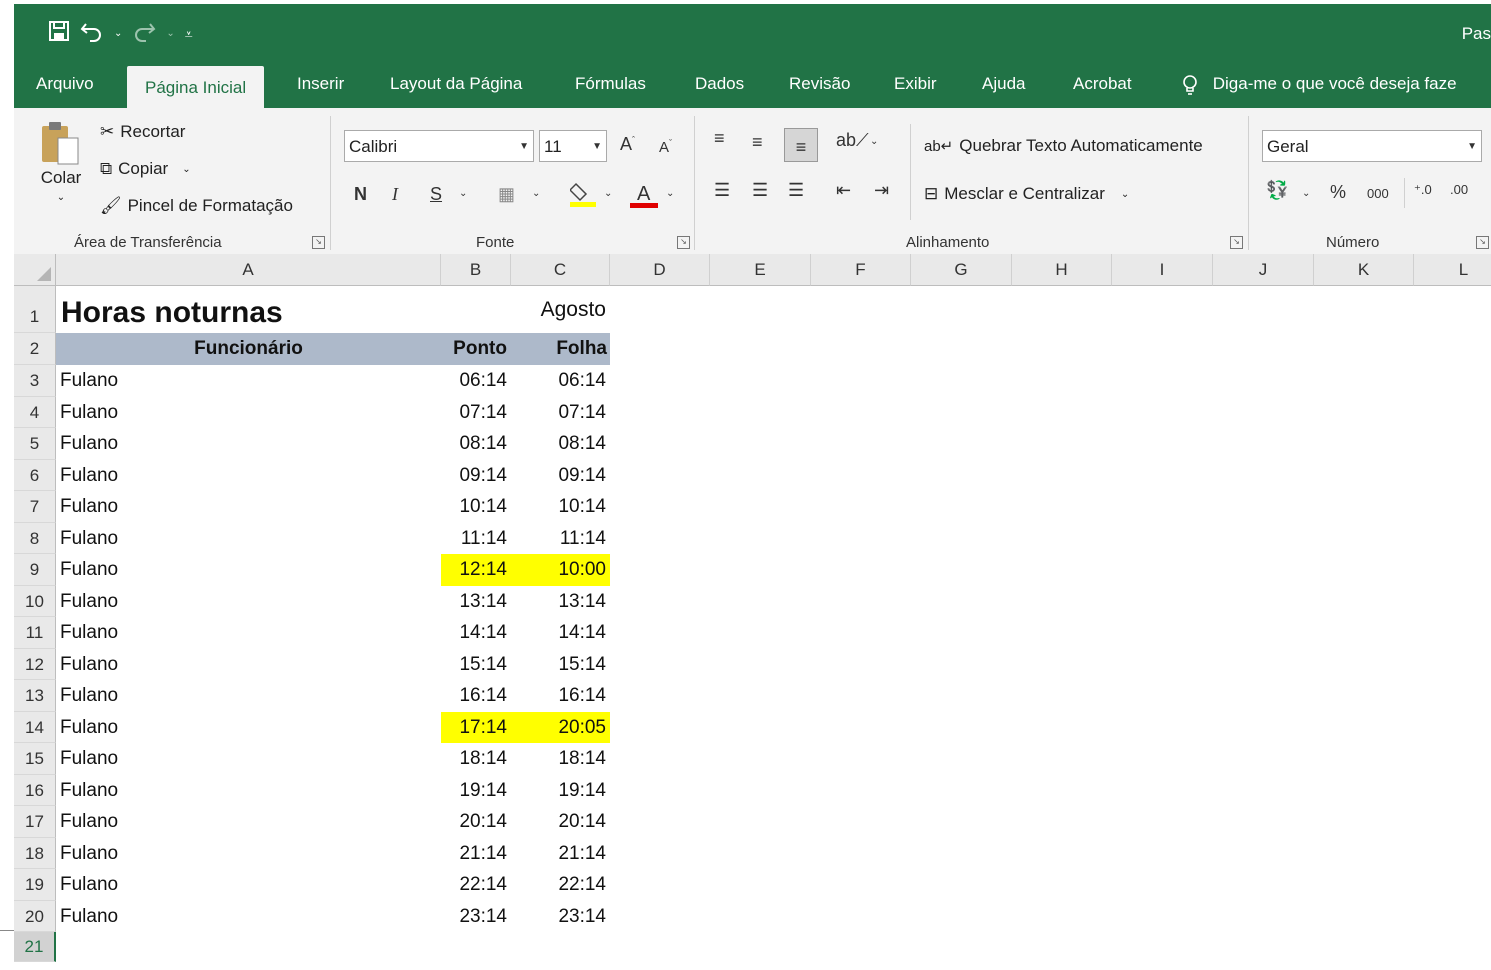  Describe the element at coordinates (476, 413) in the screenshot. I see `ponto-cell: 07:14` at that location.